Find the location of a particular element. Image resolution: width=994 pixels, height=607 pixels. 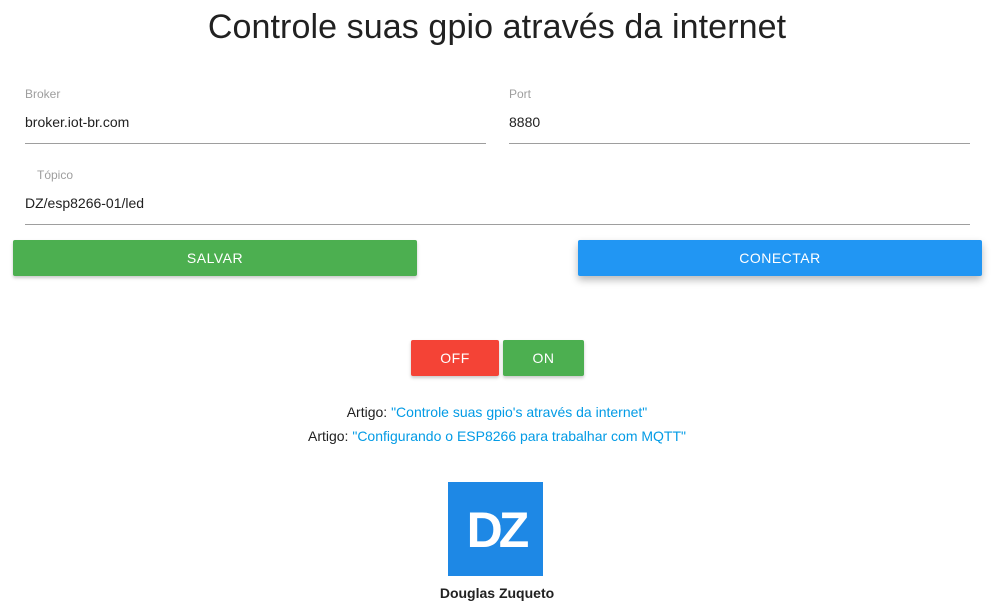

port-field: Port is located at coordinates (739, 116).